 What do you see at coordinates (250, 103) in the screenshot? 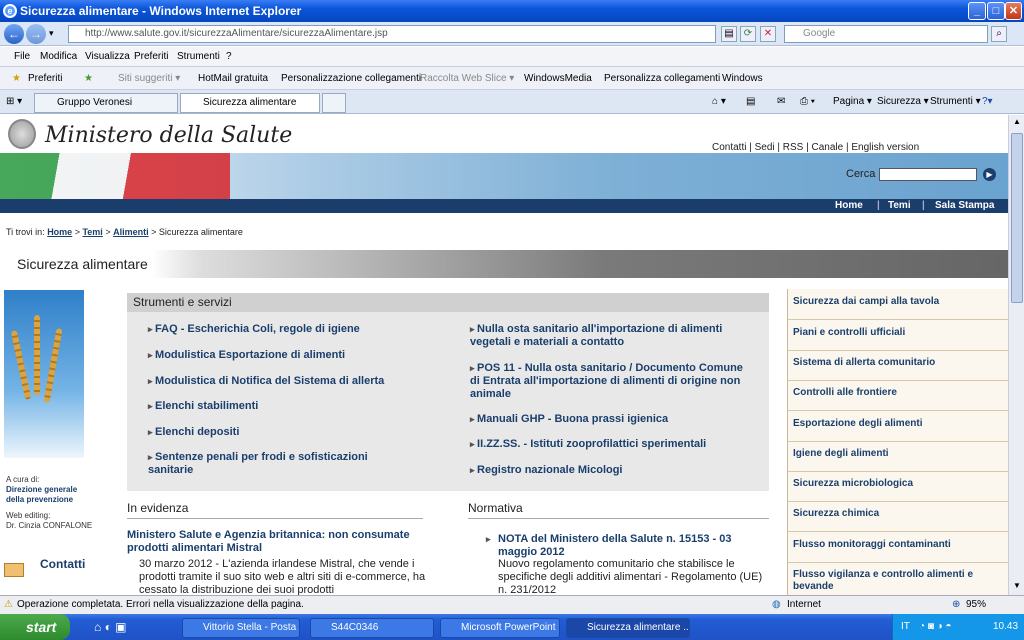
I see `tab-sicurezza-alimentare: Sicurezza alimentare` at bounding box center [250, 103].